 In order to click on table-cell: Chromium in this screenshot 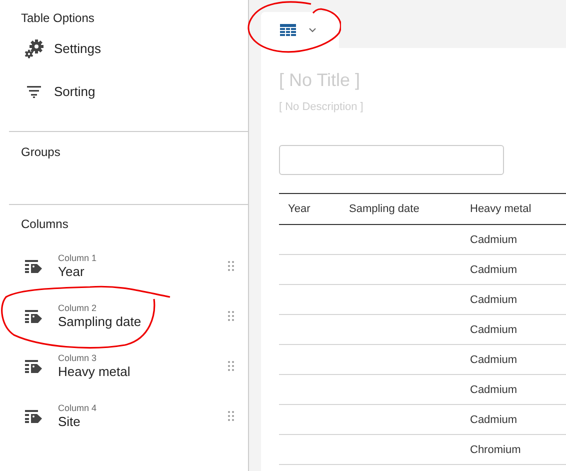, I will do `click(495, 450)`.